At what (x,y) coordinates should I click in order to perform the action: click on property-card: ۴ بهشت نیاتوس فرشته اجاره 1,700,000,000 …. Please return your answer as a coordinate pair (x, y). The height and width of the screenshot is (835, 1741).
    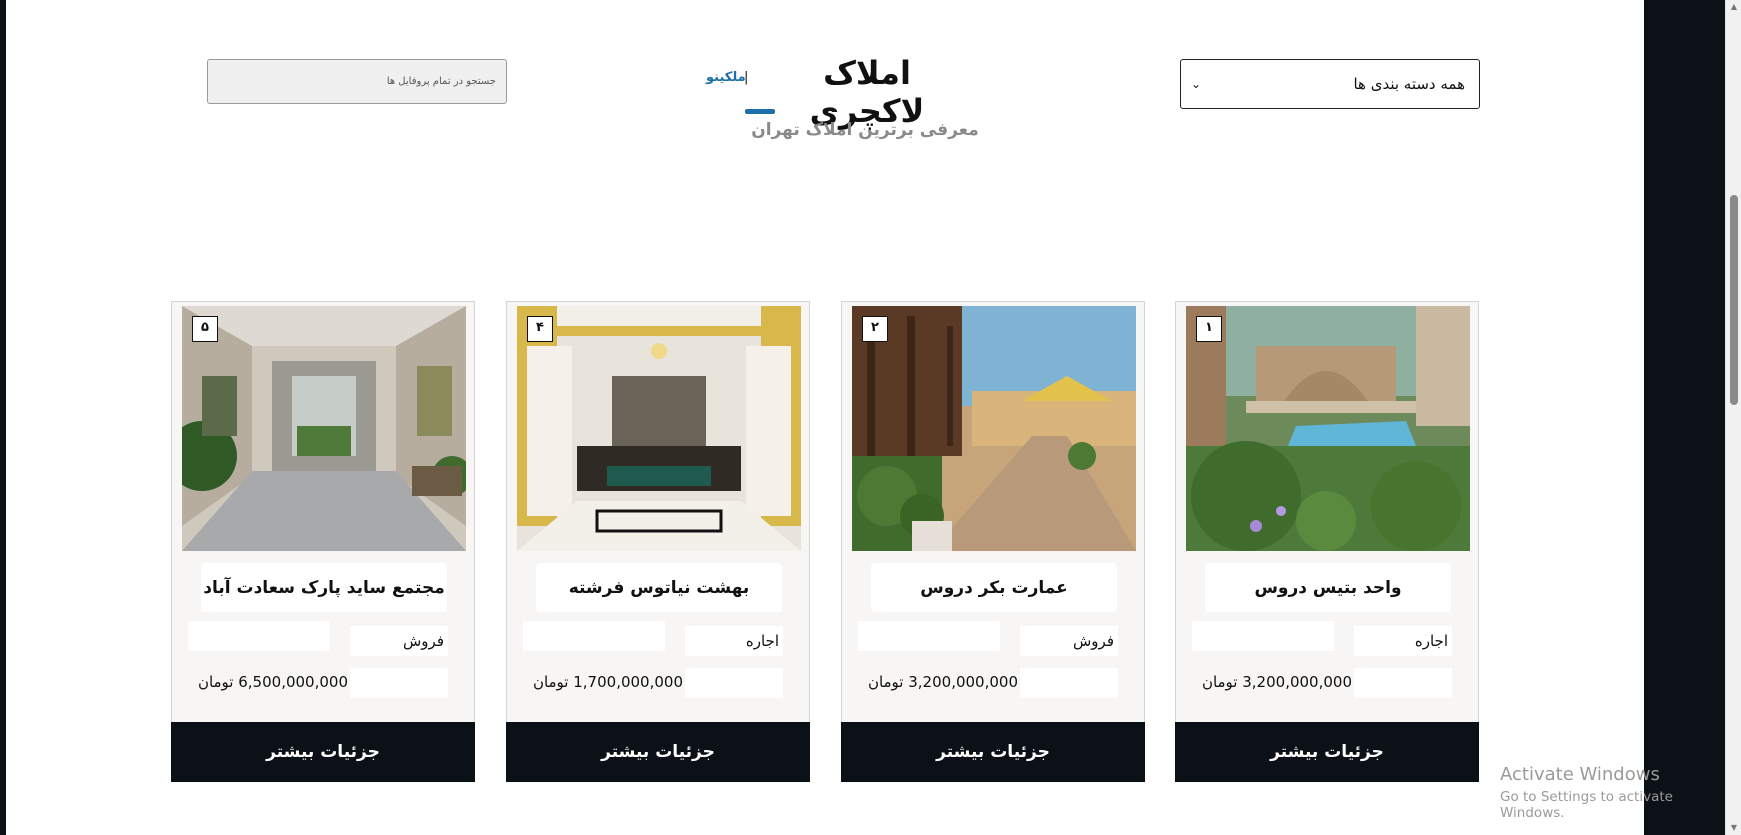
    Looking at the image, I should click on (658, 541).